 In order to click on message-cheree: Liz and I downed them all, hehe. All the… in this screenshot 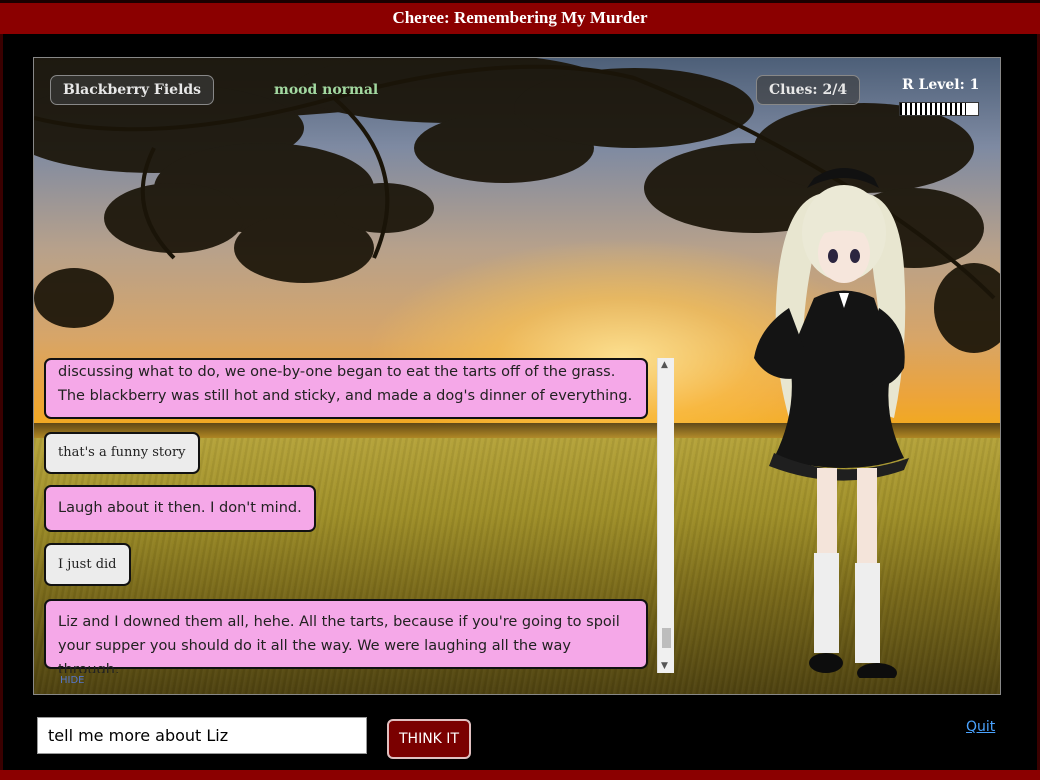, I will do `click(346, 636)`.